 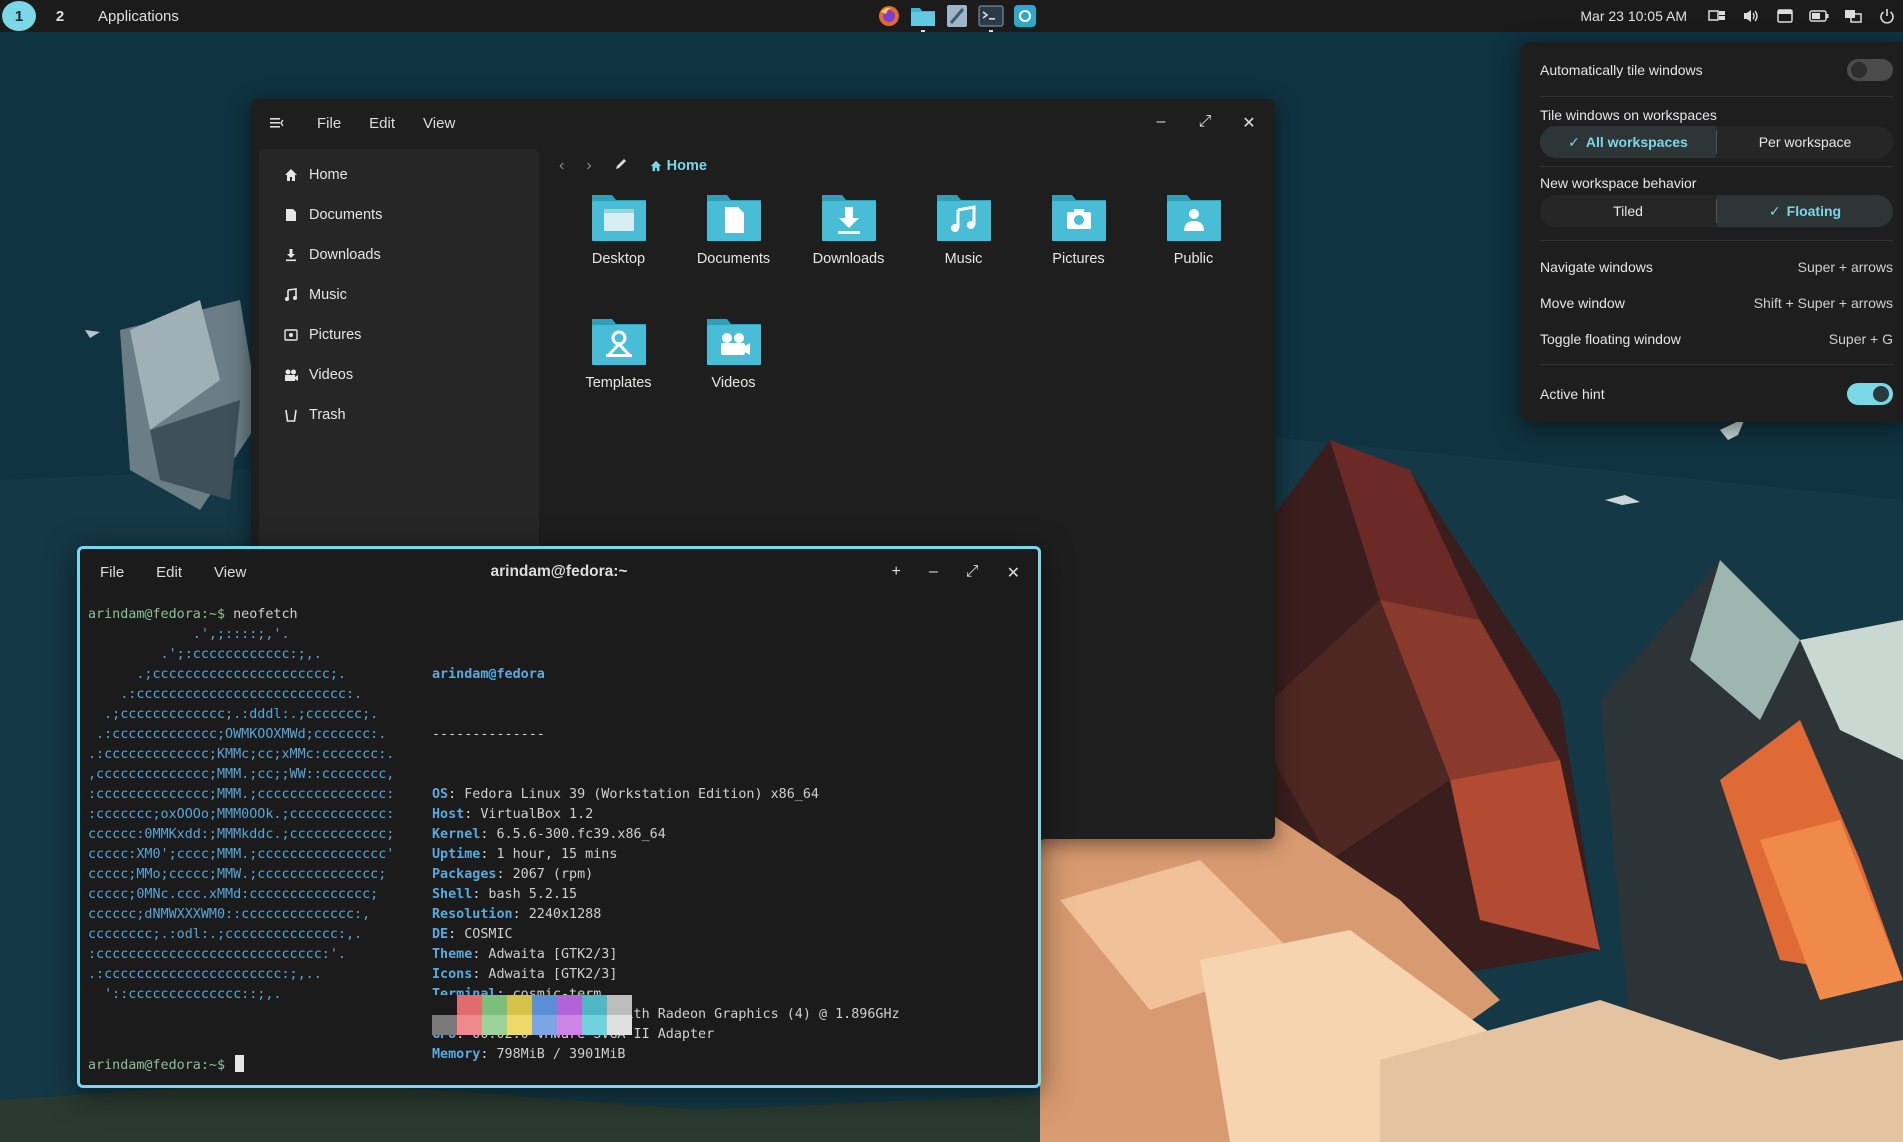 What do you see at coordinates (1853, 16) in the screenshot?
I see `network-icon` at bounding box center [1853, 16].